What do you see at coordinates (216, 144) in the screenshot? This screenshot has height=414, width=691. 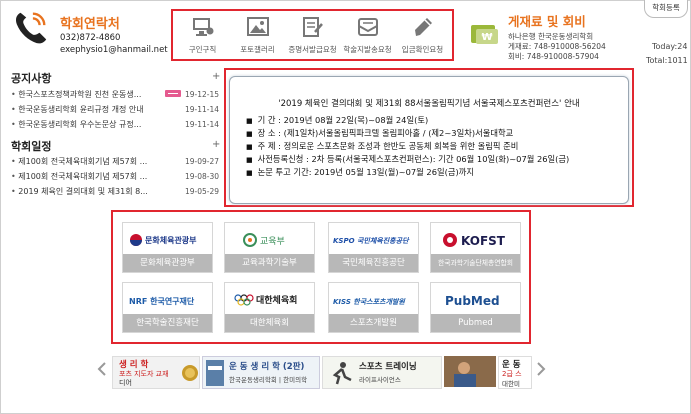 I see `schedule-more-button: +` at bounding box center [216, 144].